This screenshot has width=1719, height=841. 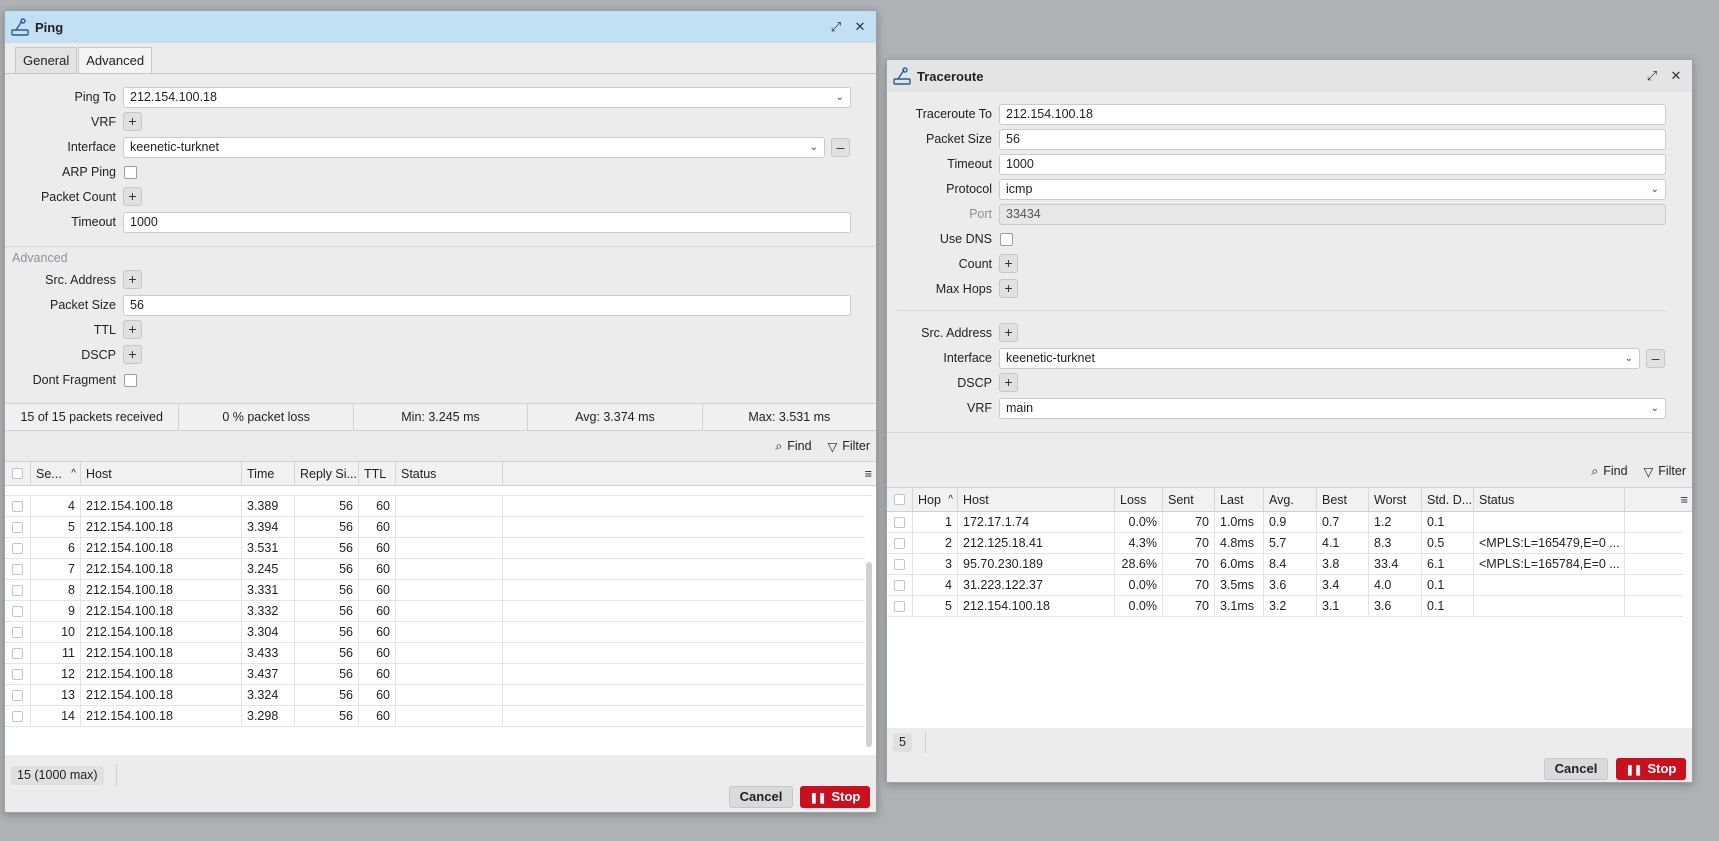 What do you see at coordinates (1332, 189) in the screenshot?
I see `protocol-select: icmp ⌄` at bounding box center [1332, 189].